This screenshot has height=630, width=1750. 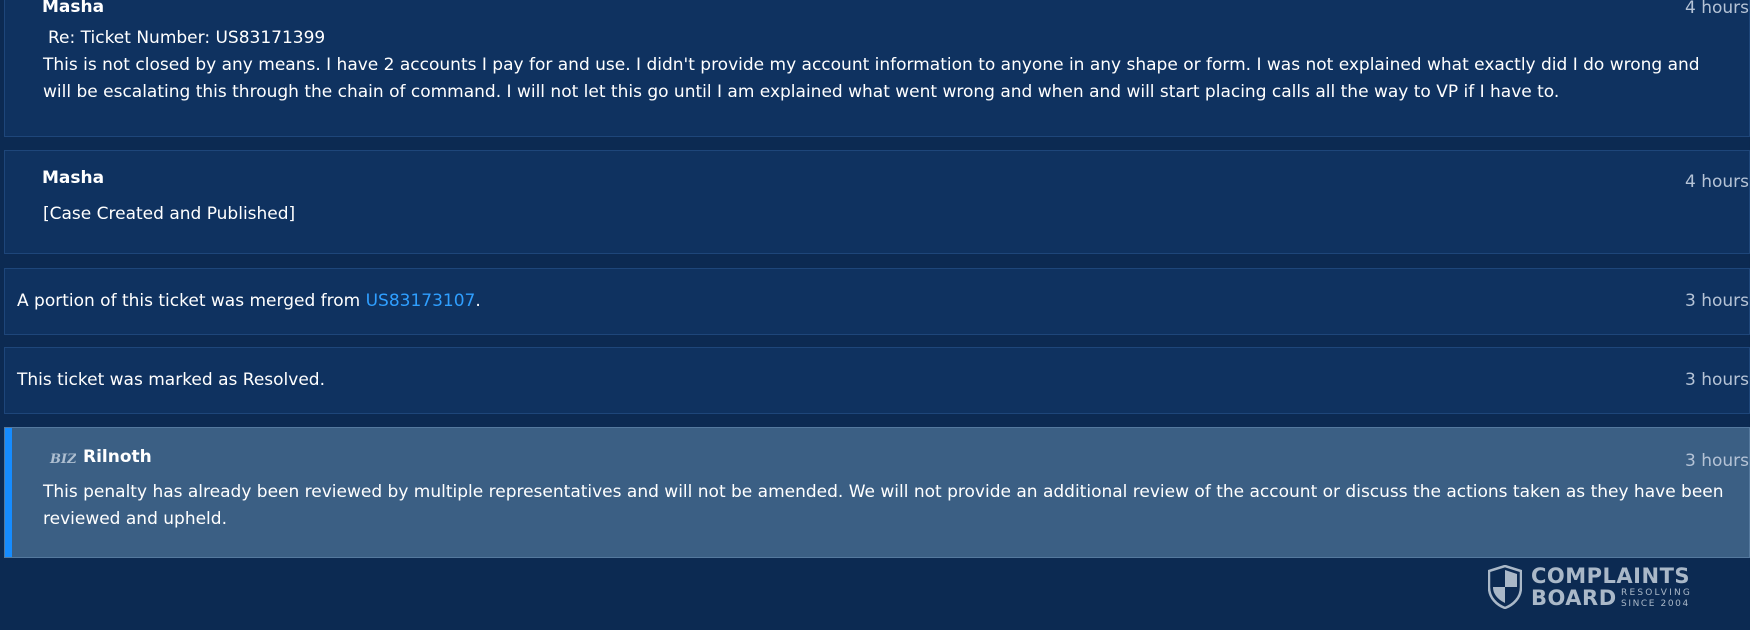 What do you see at coordinates (1716, 461) in the screenshot?
I see `staff-timestamp: 3 hours` at bounding box center [1716, 461].